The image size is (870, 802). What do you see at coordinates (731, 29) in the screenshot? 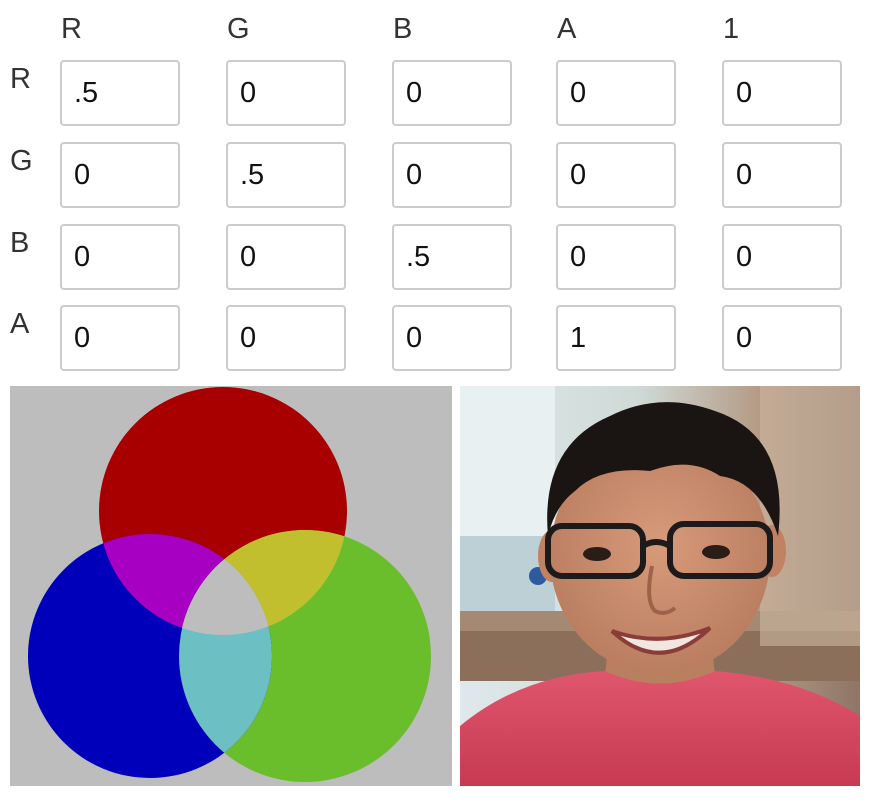
I see `column-header-1: 1` at bounding box center [731, 29].